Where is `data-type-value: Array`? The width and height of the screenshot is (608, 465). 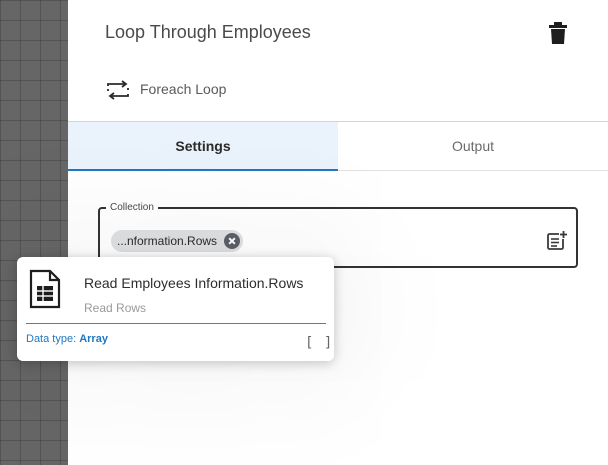
data-type-value: Array is located at coordinates (93, 339).